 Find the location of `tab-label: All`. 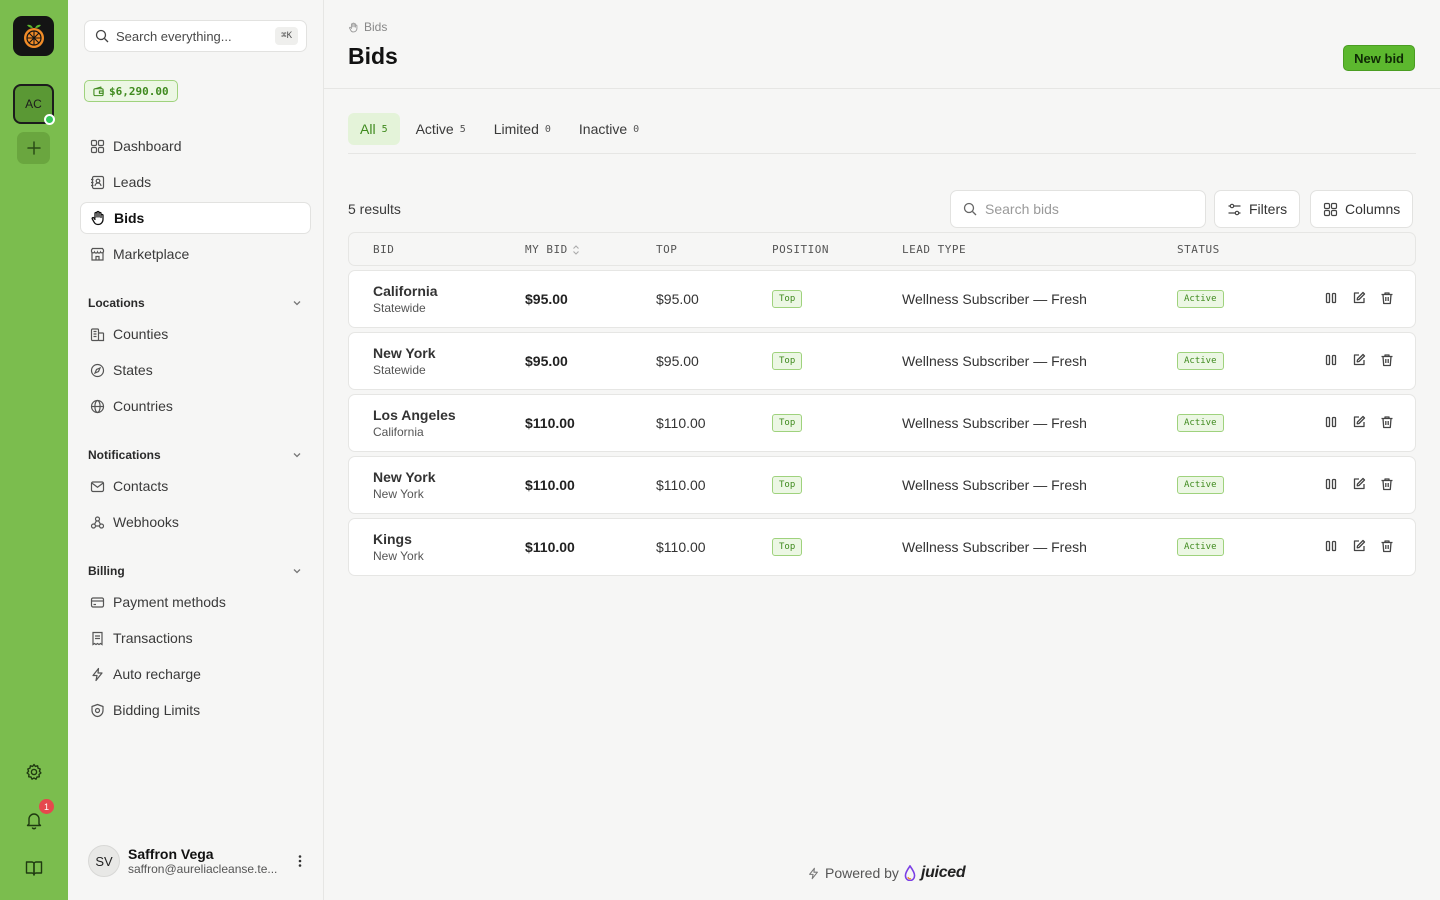

tab-label: All is located at coordinates (368, 129).